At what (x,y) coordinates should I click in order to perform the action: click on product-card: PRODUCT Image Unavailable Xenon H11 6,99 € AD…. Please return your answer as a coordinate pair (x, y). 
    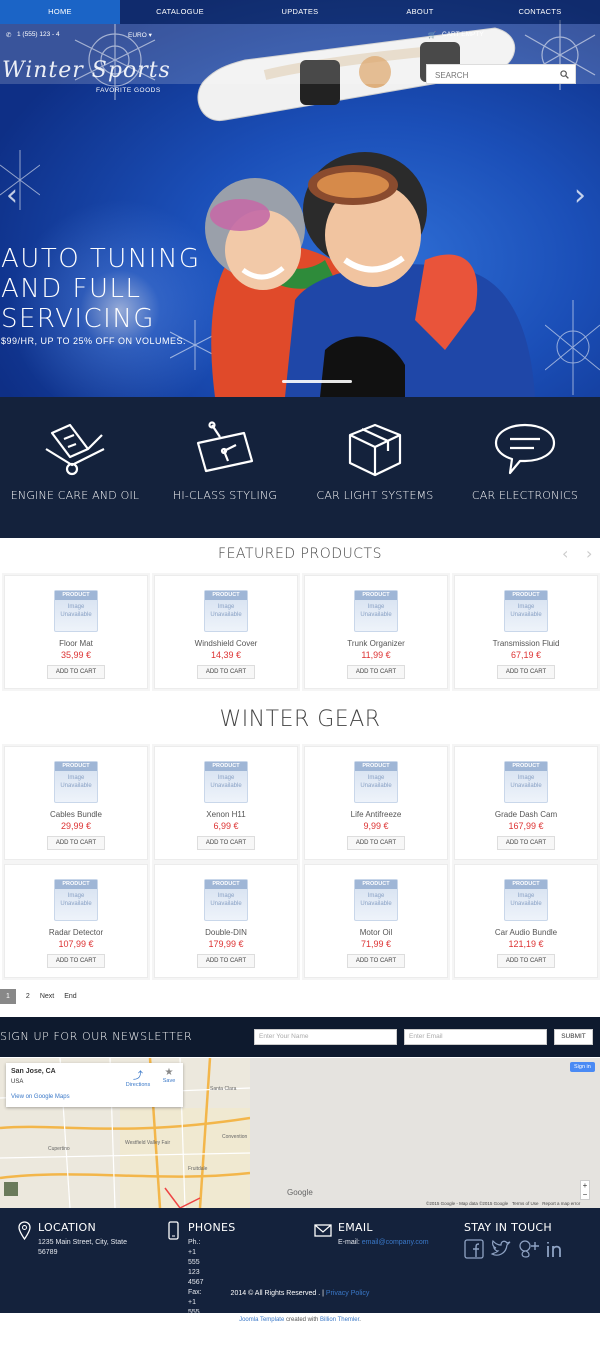
    Looking at the image, I should click on (226, 803).